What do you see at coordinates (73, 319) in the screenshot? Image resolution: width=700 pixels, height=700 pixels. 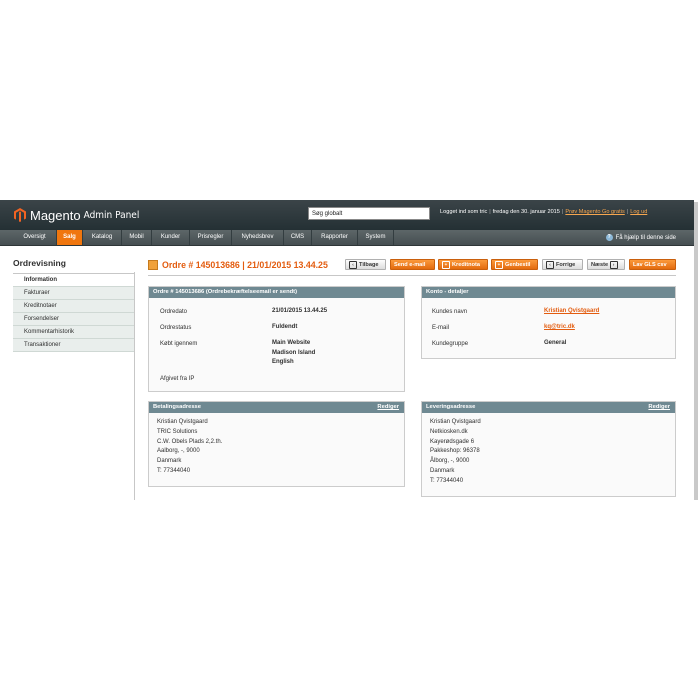 I see `tab-forsendelser: Forsendelser` at bounding box center [73, 319].